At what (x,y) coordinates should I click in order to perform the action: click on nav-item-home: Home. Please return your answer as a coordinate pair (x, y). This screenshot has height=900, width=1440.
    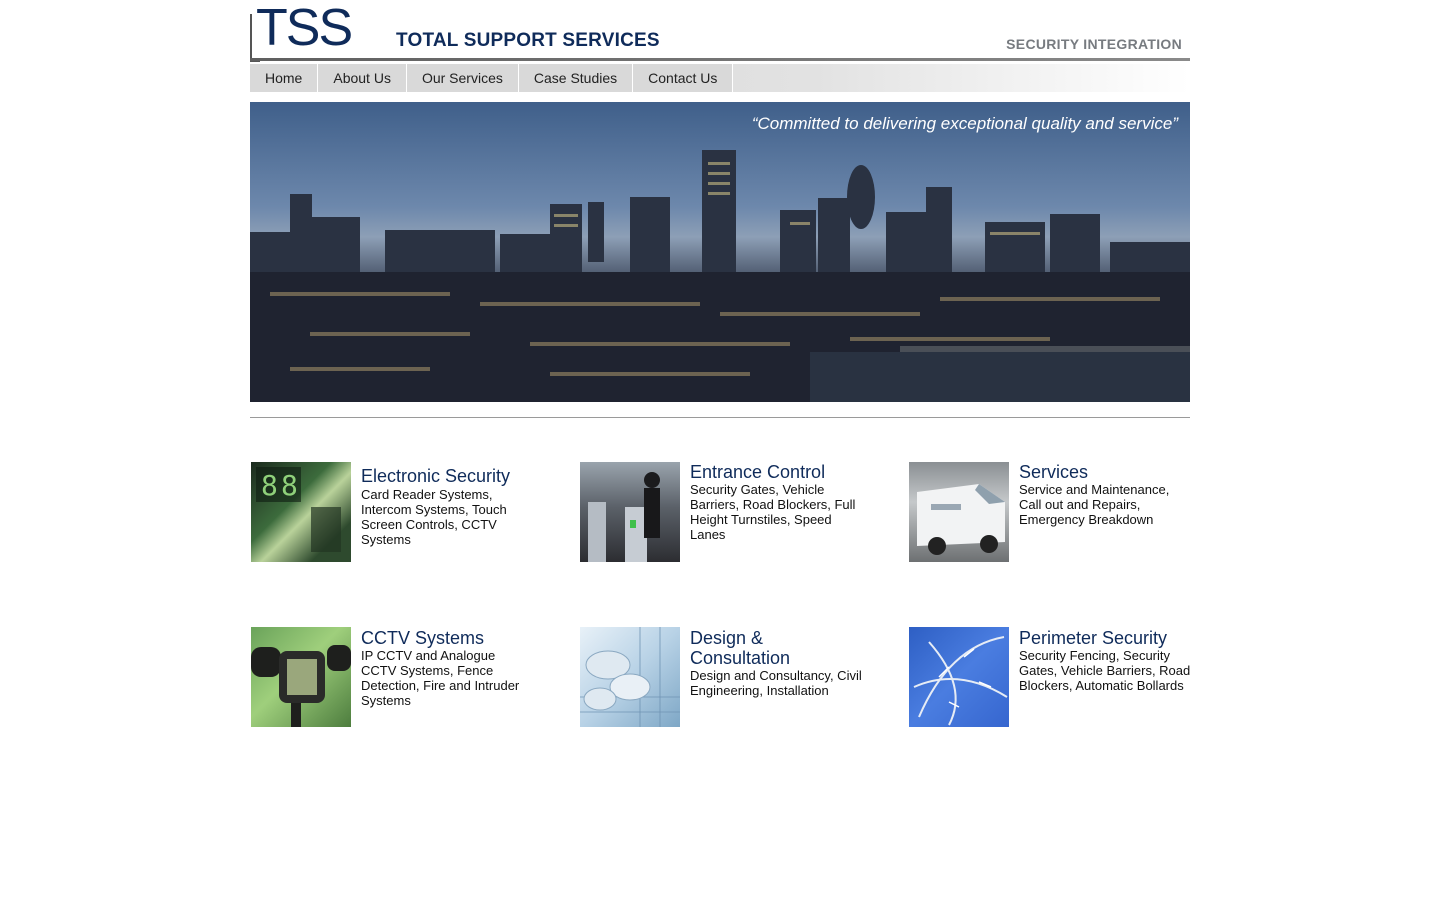
    Looking at the image, I should click on (284, 78).